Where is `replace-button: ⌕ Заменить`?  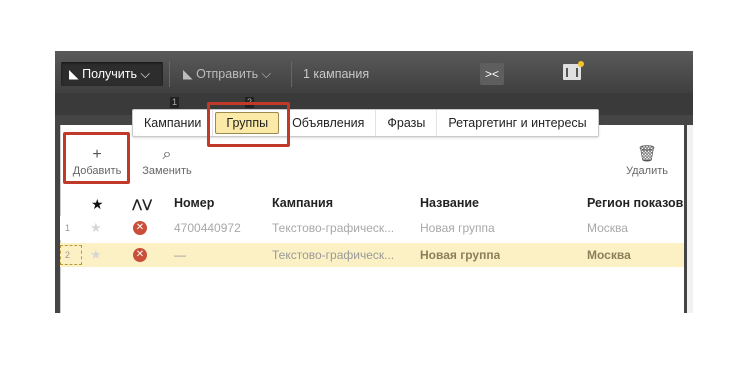
replace-button: ⌕ Заменить is located at coordinates (167, 161).